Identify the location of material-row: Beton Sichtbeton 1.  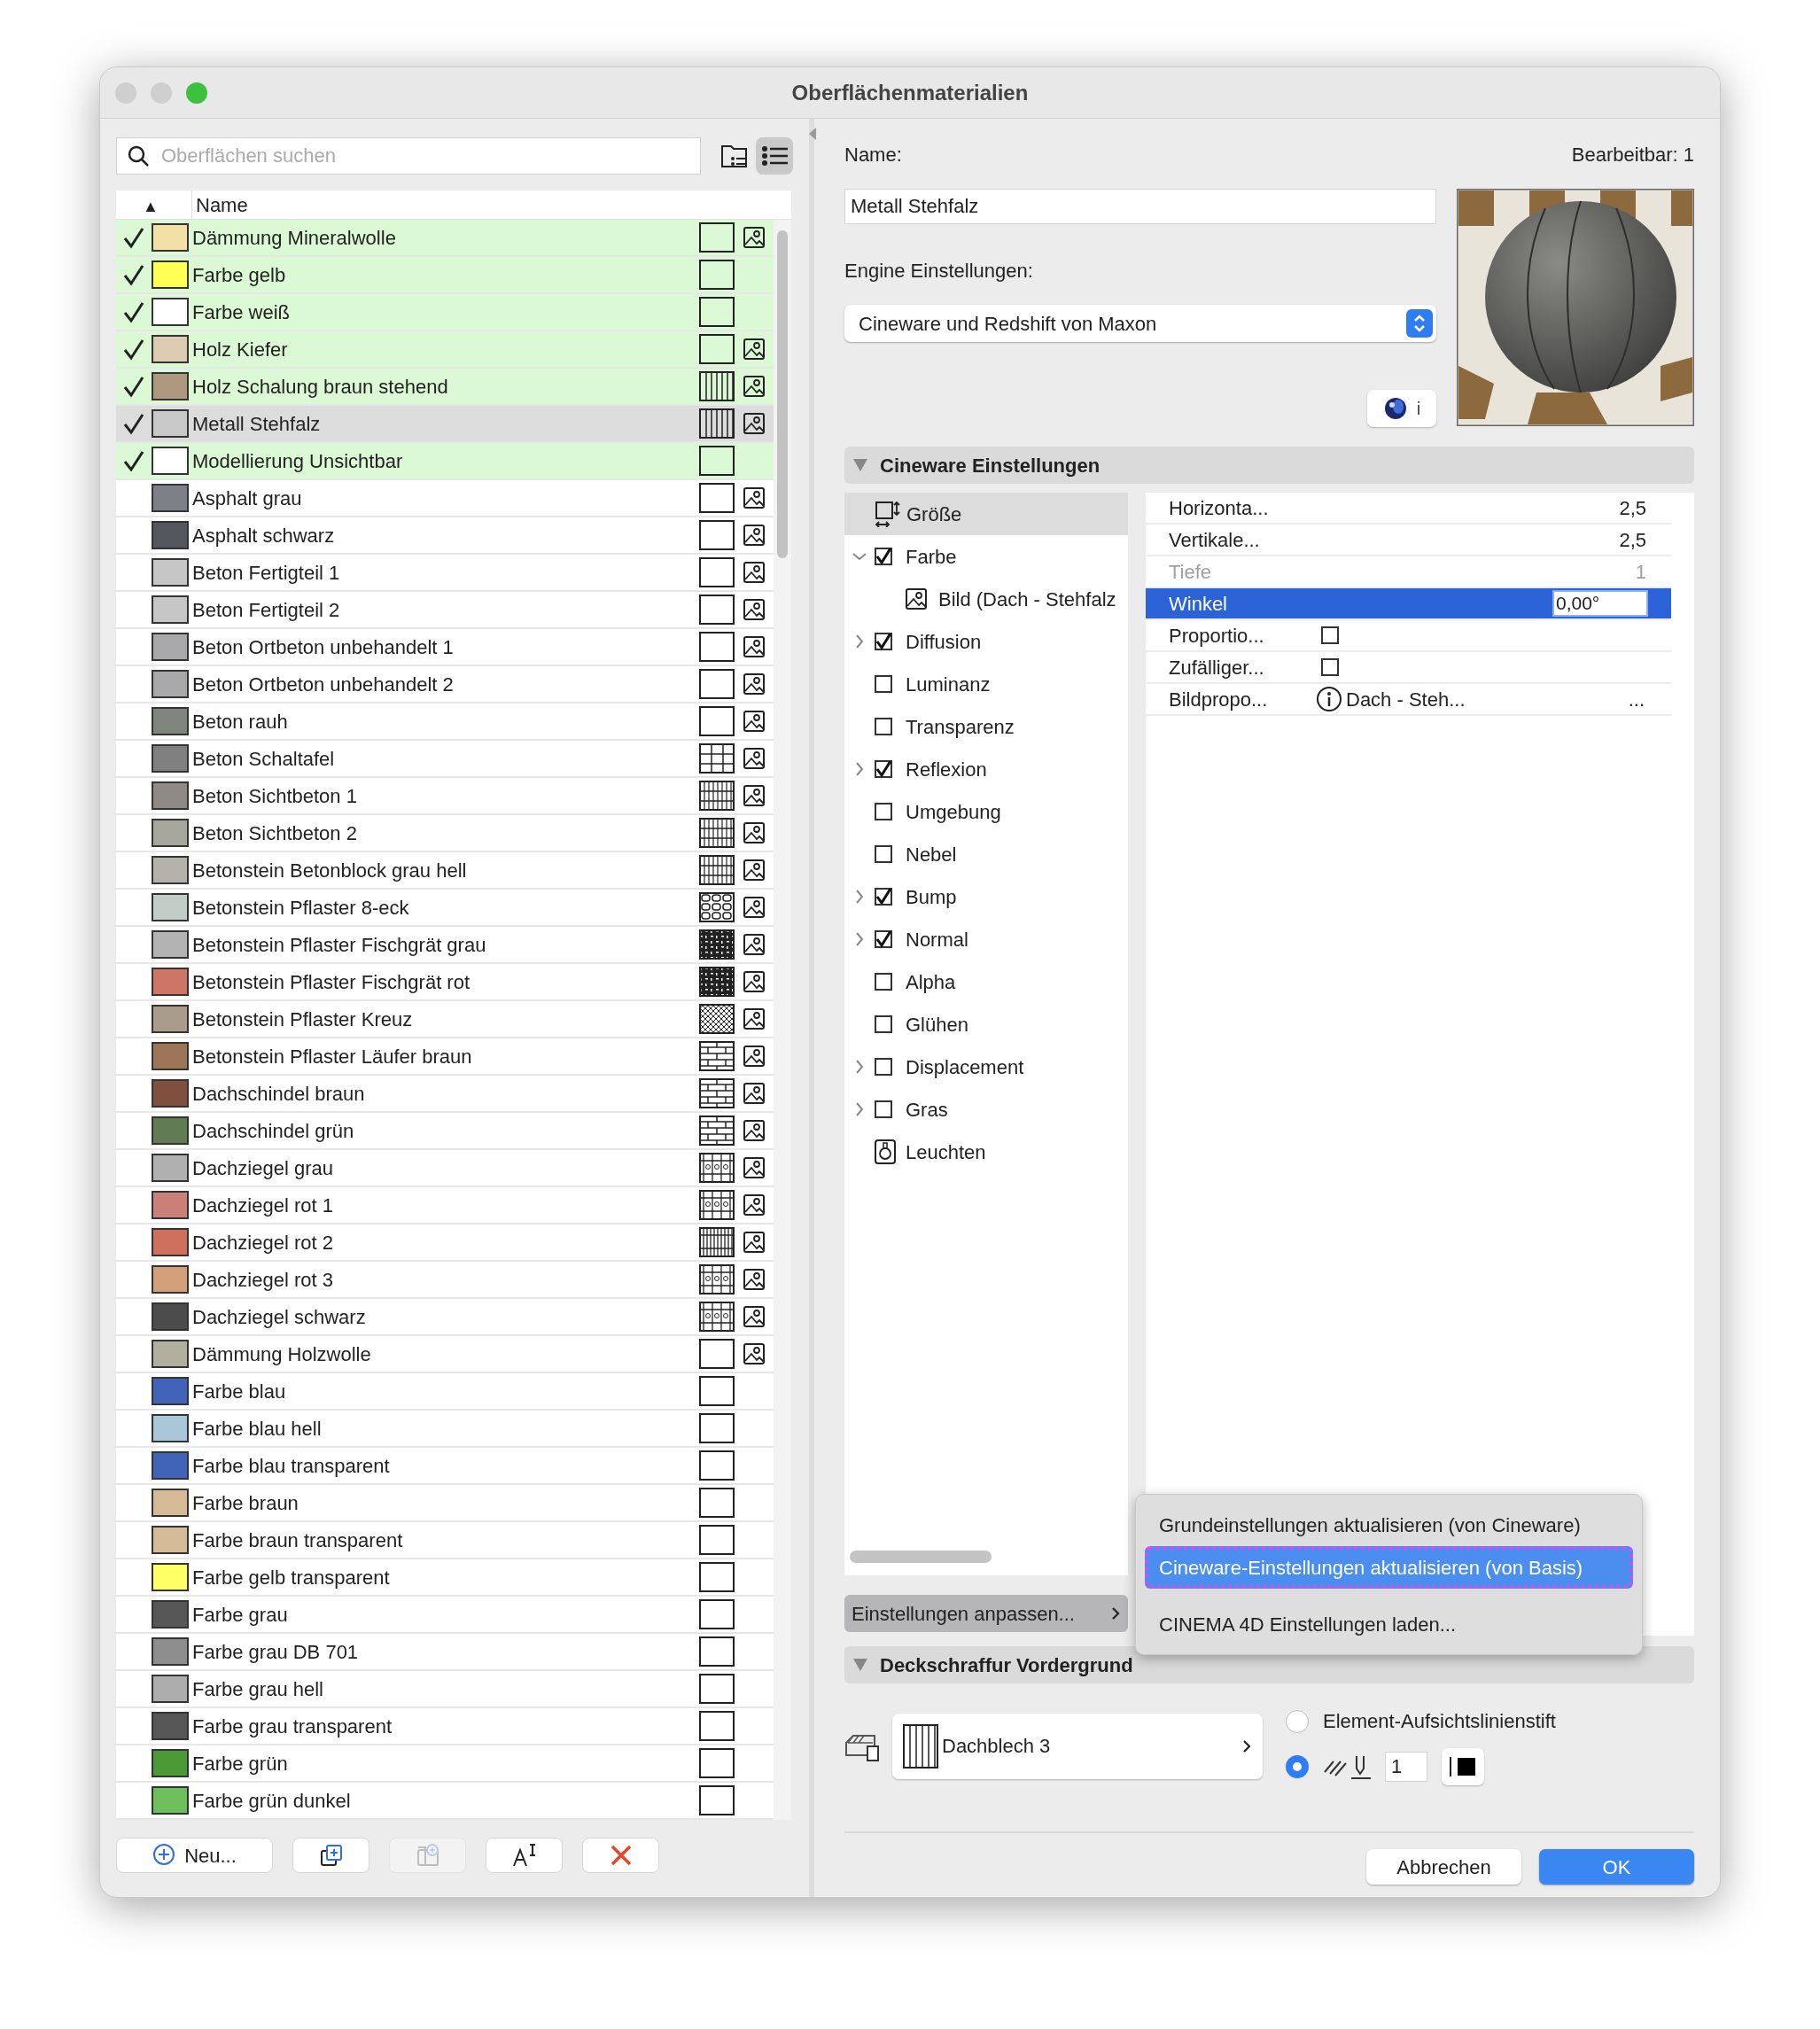
(445, 797).